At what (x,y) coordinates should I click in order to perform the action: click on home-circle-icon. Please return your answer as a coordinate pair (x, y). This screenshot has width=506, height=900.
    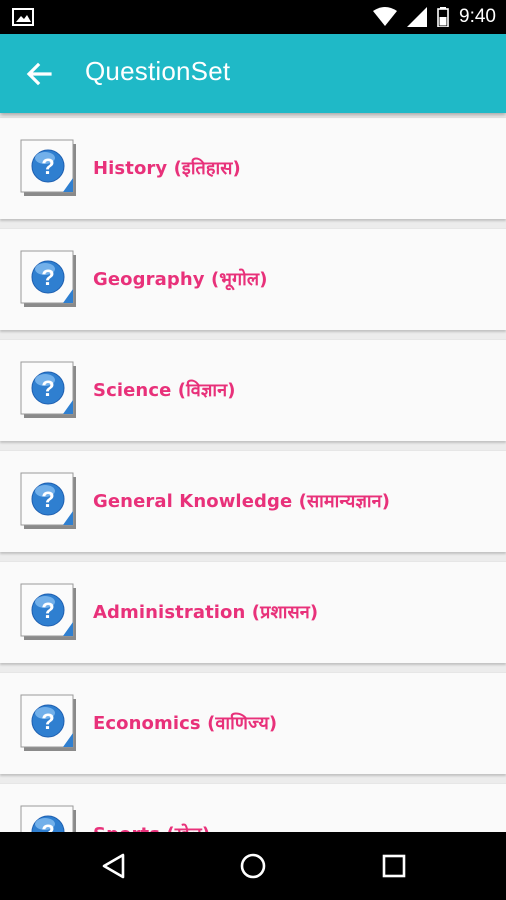
    Looking at the image, I should click on (253, 866).